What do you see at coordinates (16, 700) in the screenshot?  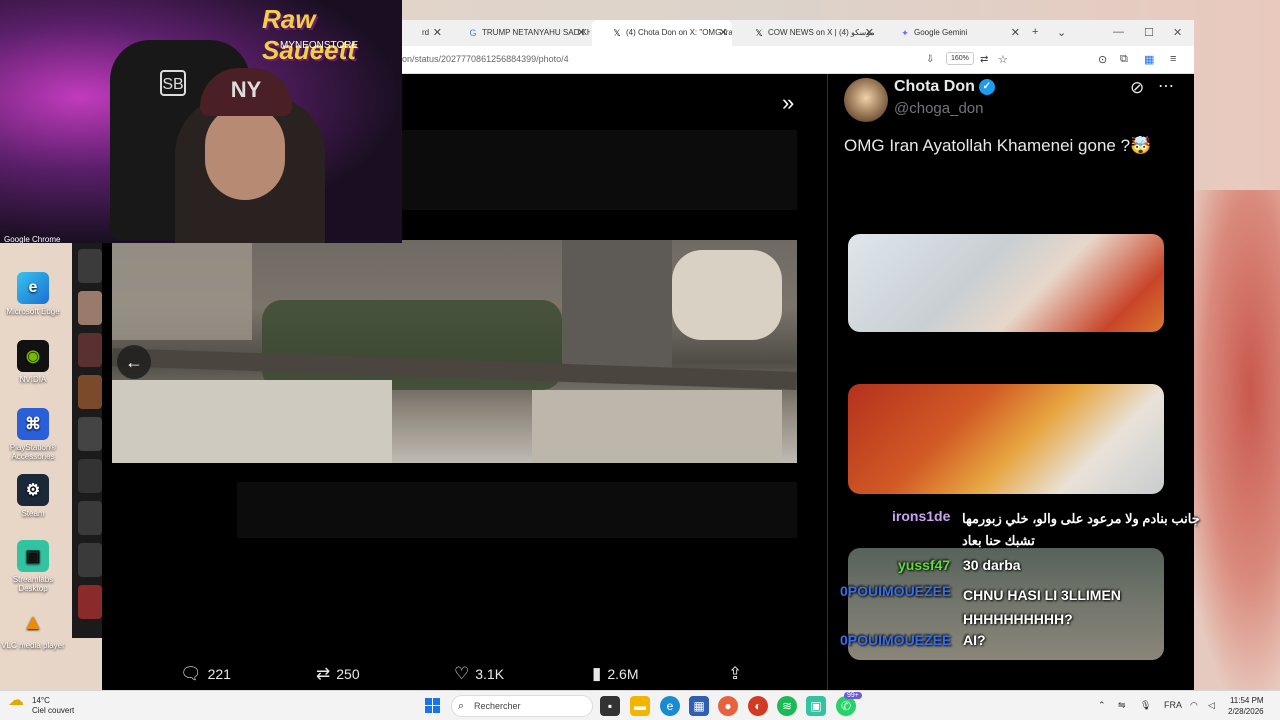 I see `weather-icon: ☁` at bounding box center [16, 700].